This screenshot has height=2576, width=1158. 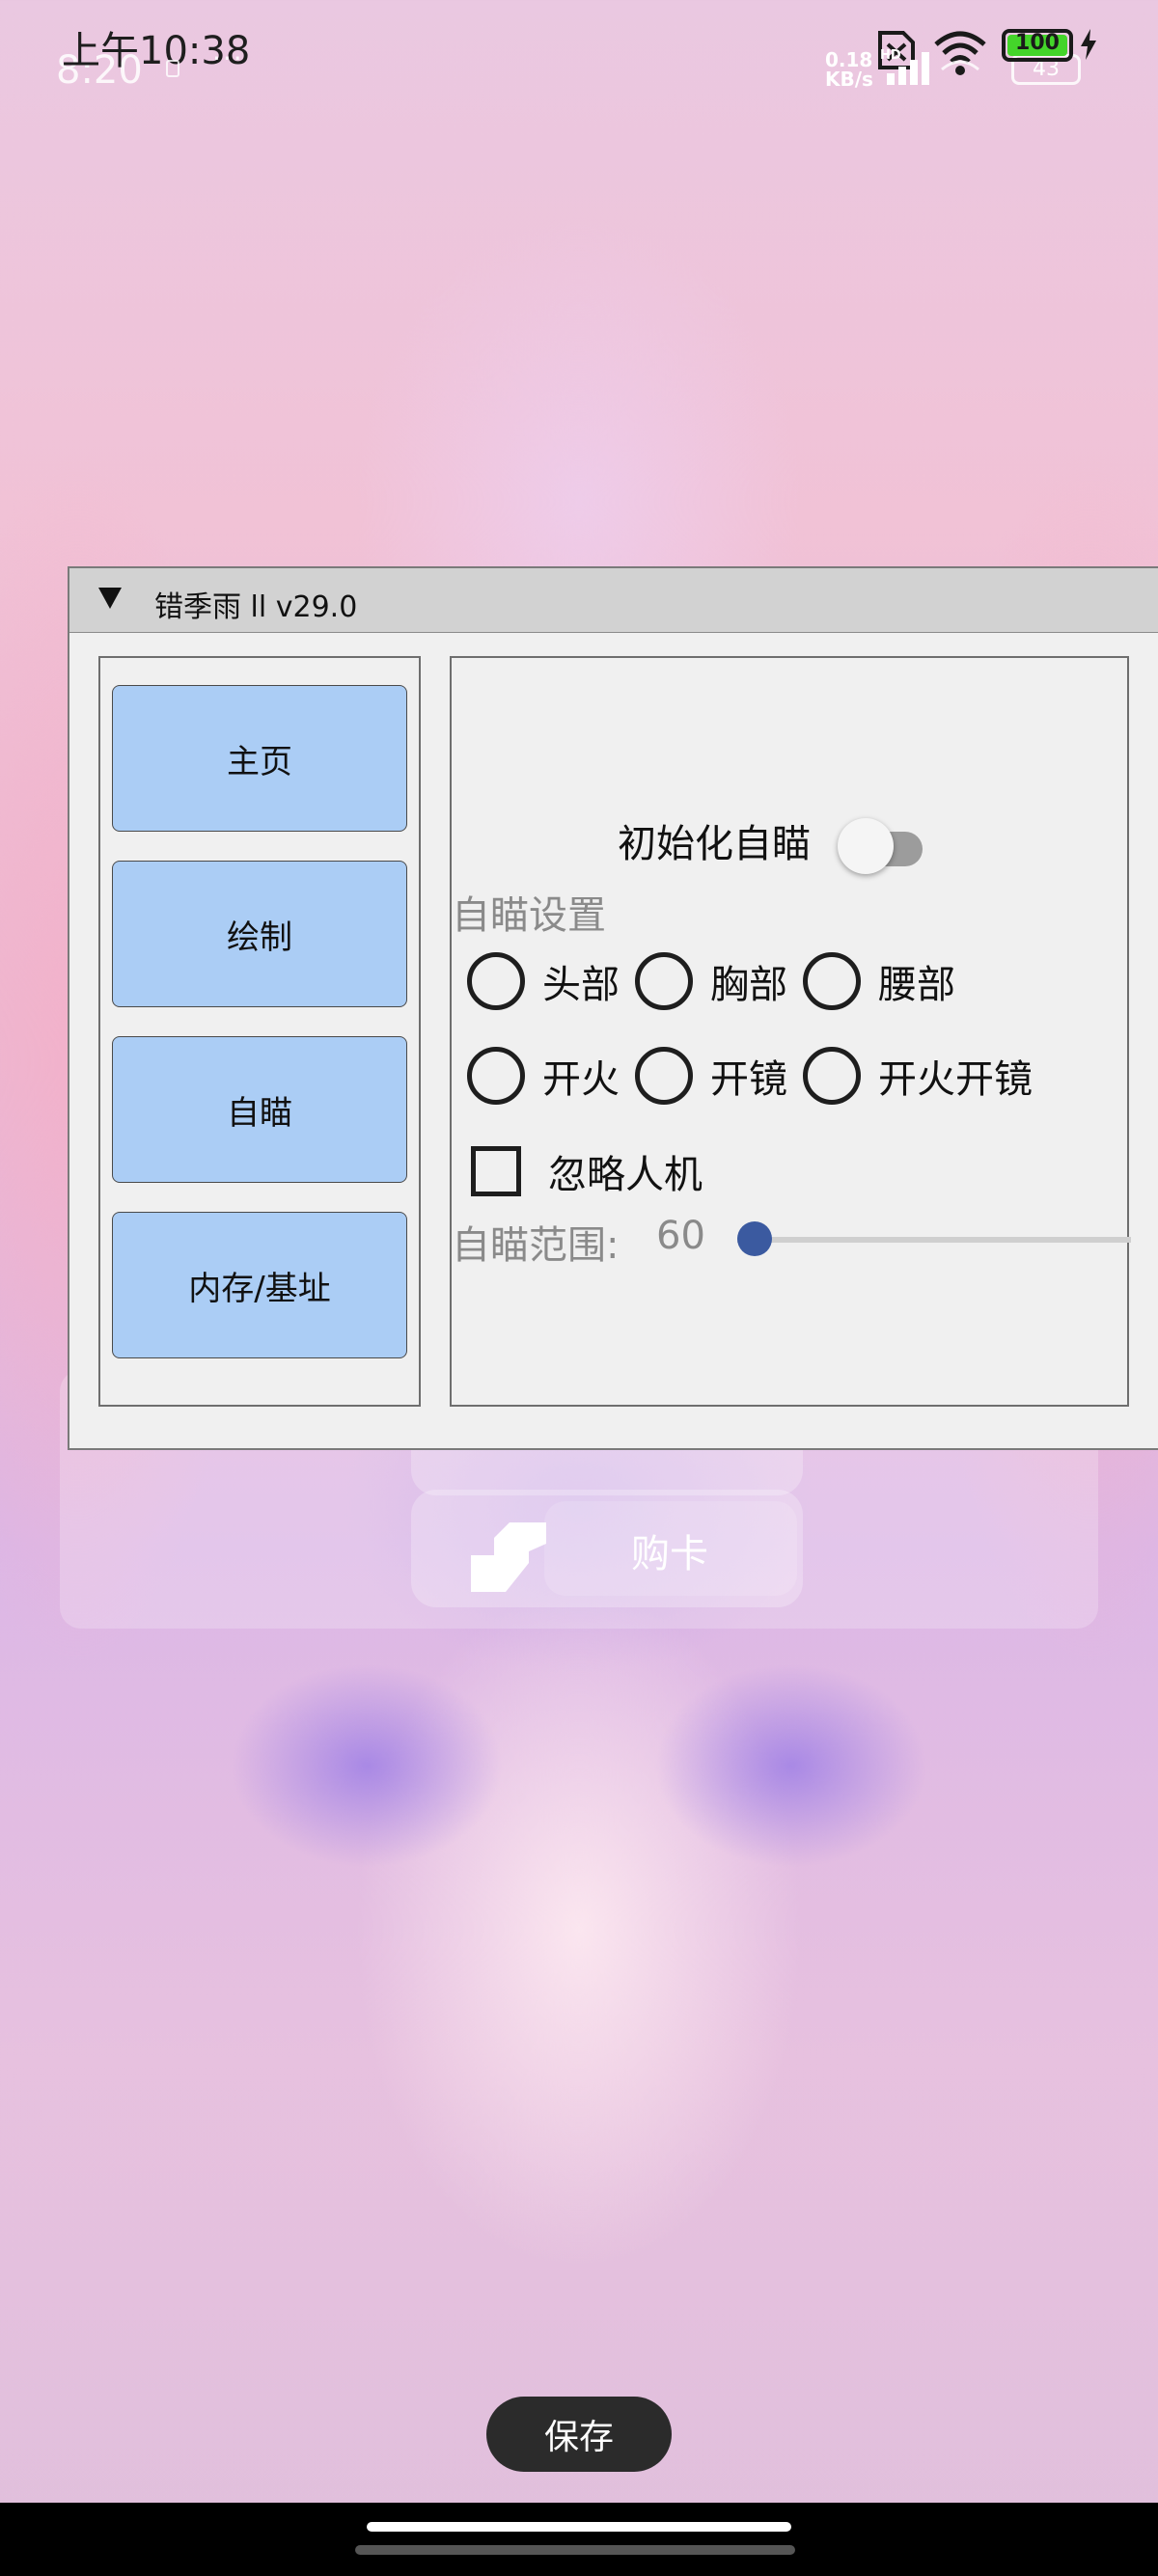 I want to click on battery-level: 100, so click(x=1037, y=43).